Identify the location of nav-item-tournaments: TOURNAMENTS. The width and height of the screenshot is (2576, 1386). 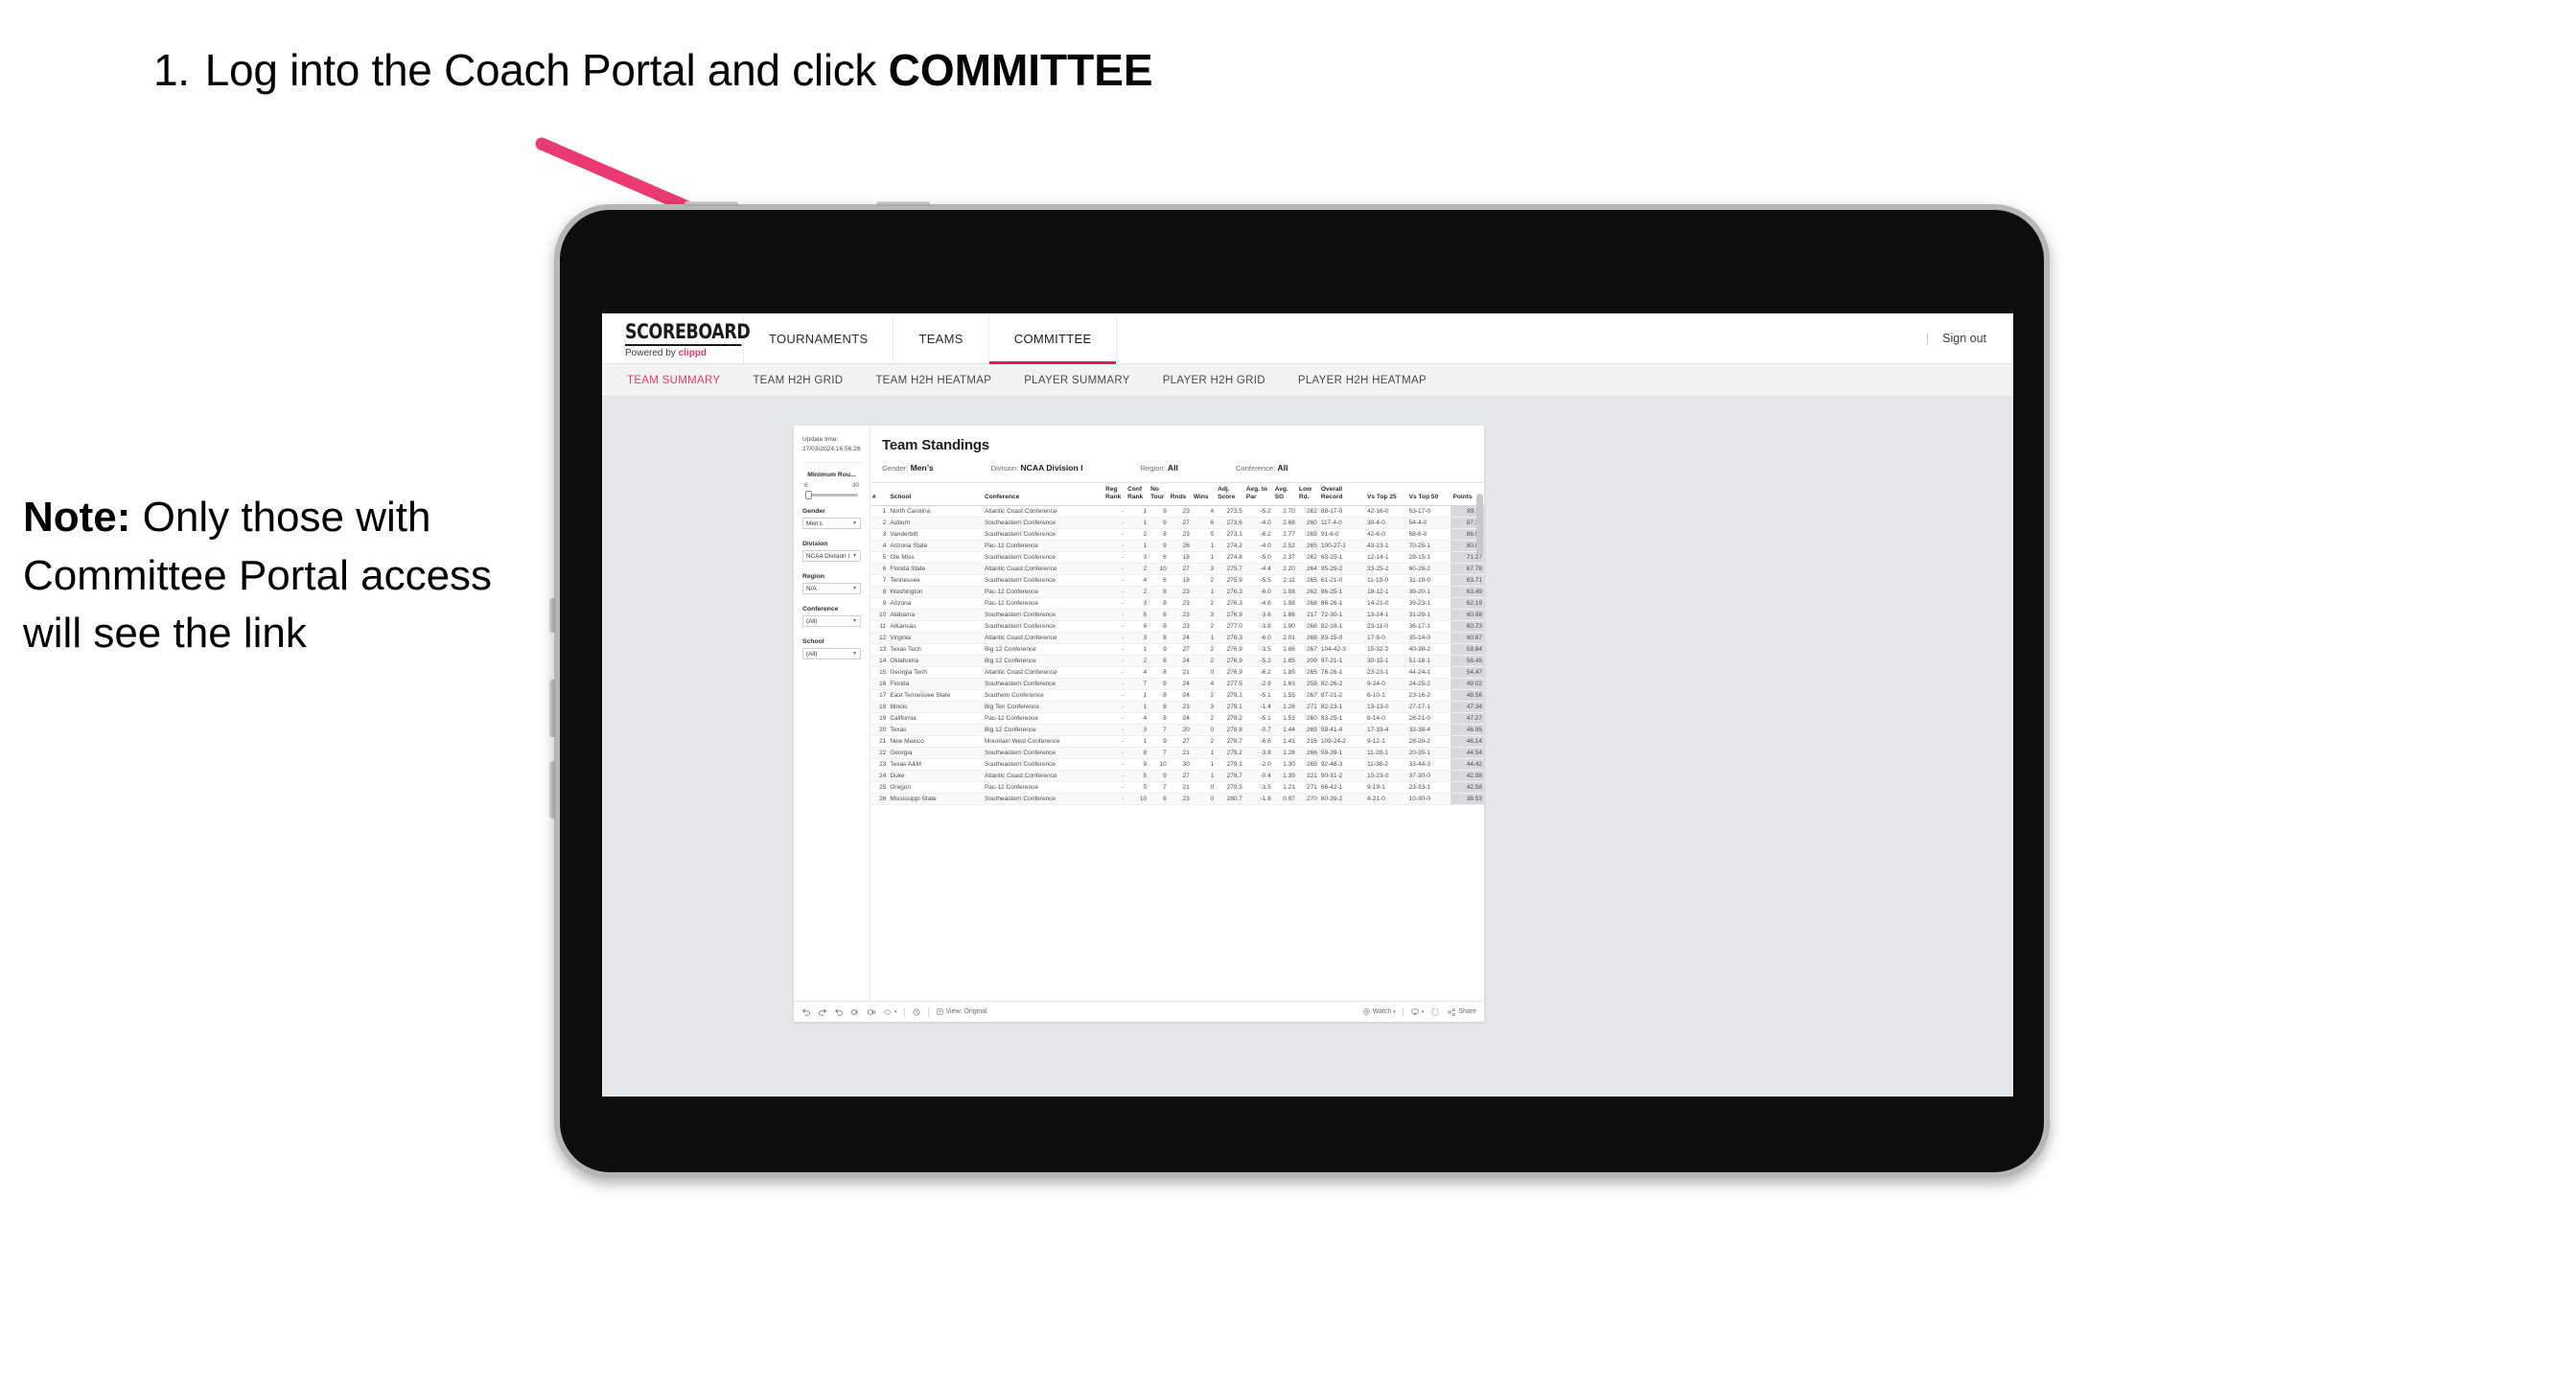
(819, 338).